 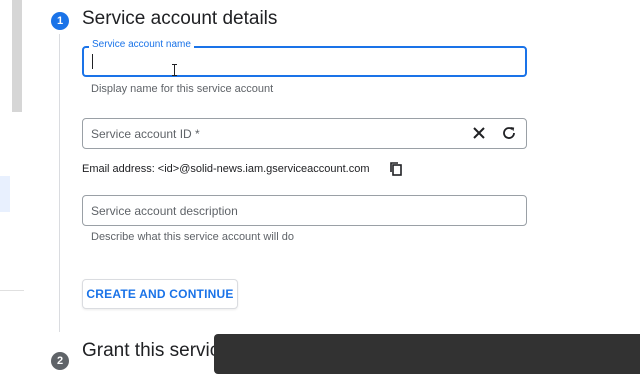 I want to click on left-panel-edge, so click(x=12, y=180).